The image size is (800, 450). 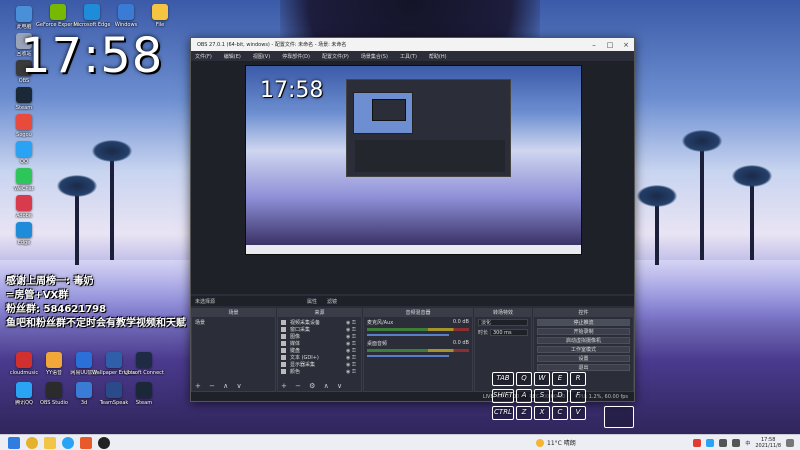 What do you see at coordinates (233, 386) in the screenshot?
I see `scenes-dock-controls: + − ∧ ∨` at bounding box center [233, 386].